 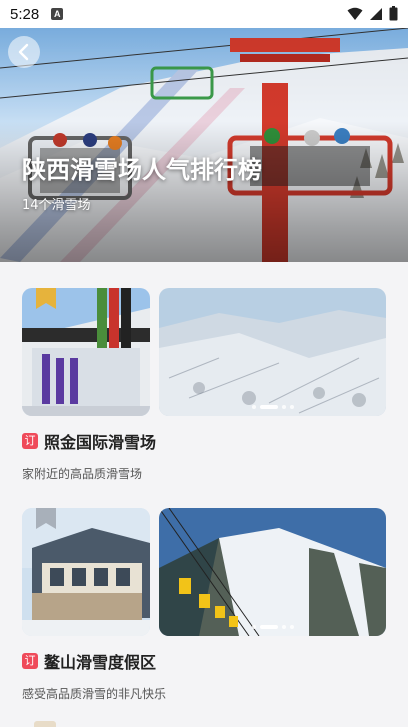 I want to click on status-icons, so click(x=372, y=13).